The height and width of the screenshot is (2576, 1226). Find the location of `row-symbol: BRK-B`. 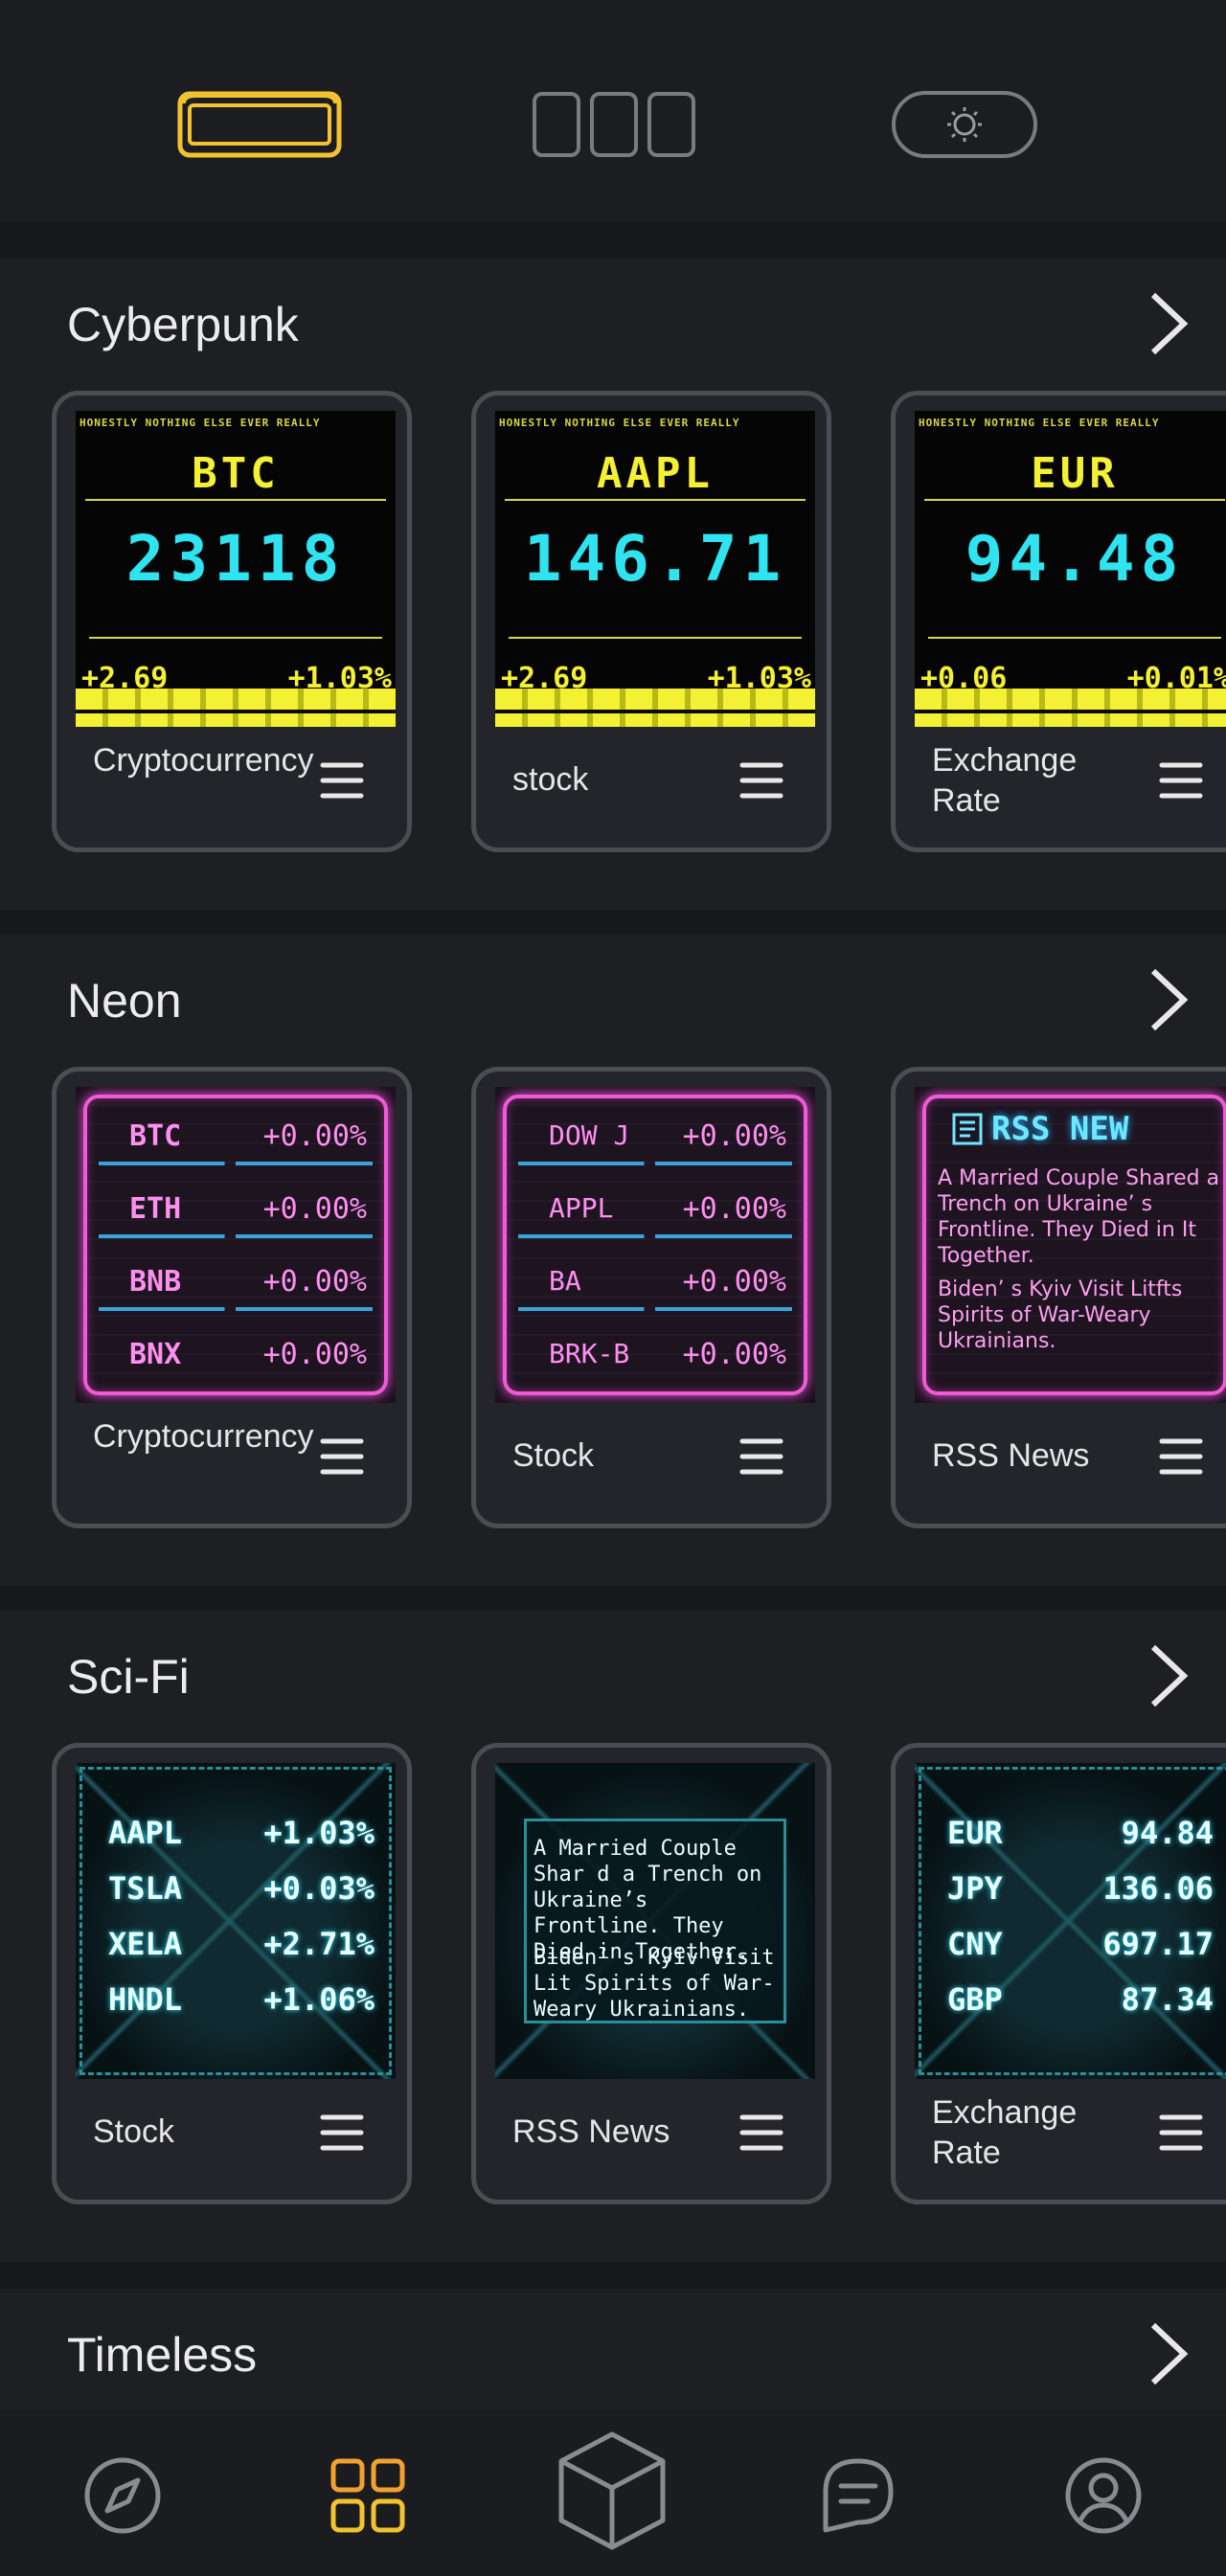

row-symbol: BRK-B is located at coordinates (589, 1353).